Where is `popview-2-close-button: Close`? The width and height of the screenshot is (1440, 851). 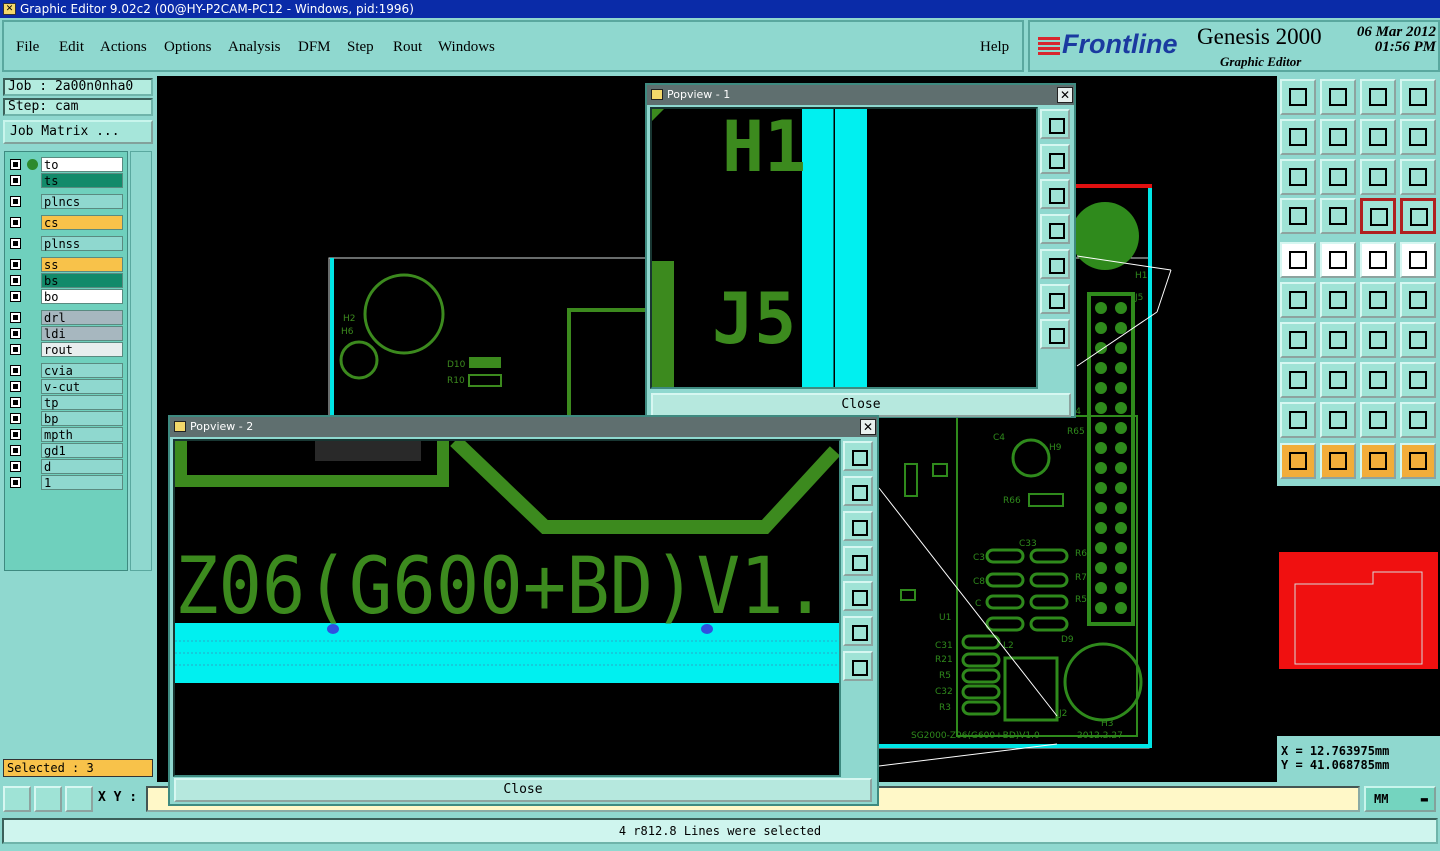
popview-2-close-button: Close is located at coordinates (523, 790).